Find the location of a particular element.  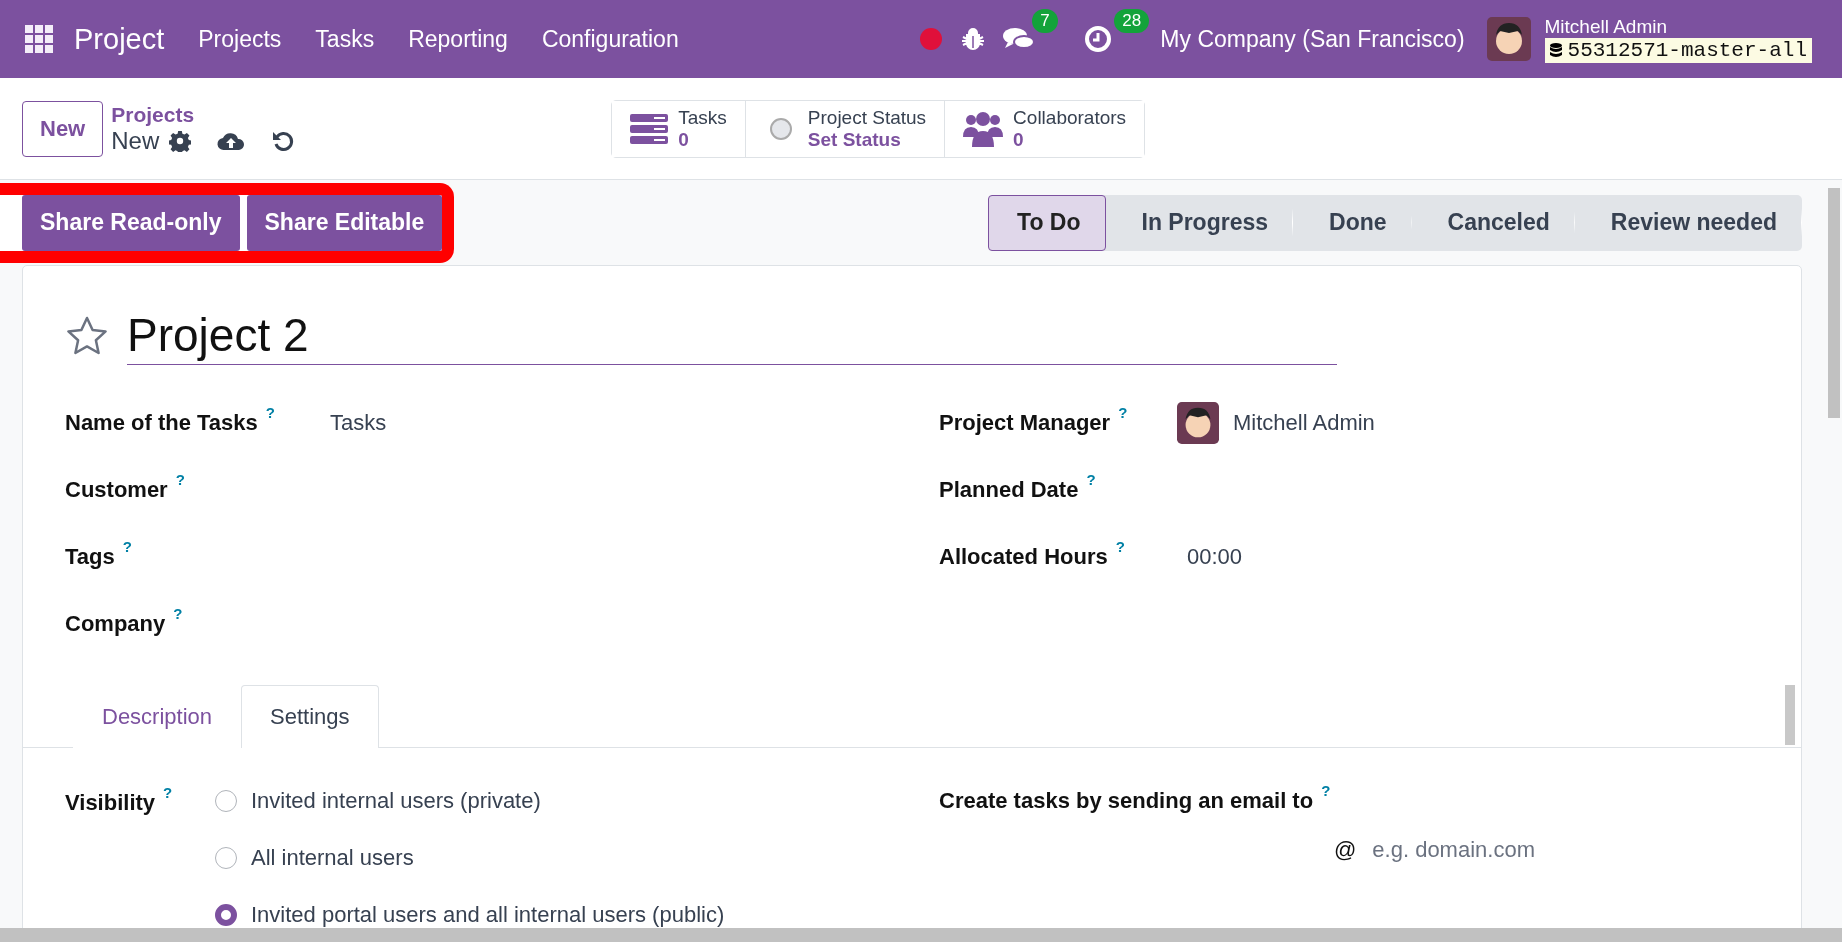

tasks-icon is located at coordinates (649, 128).